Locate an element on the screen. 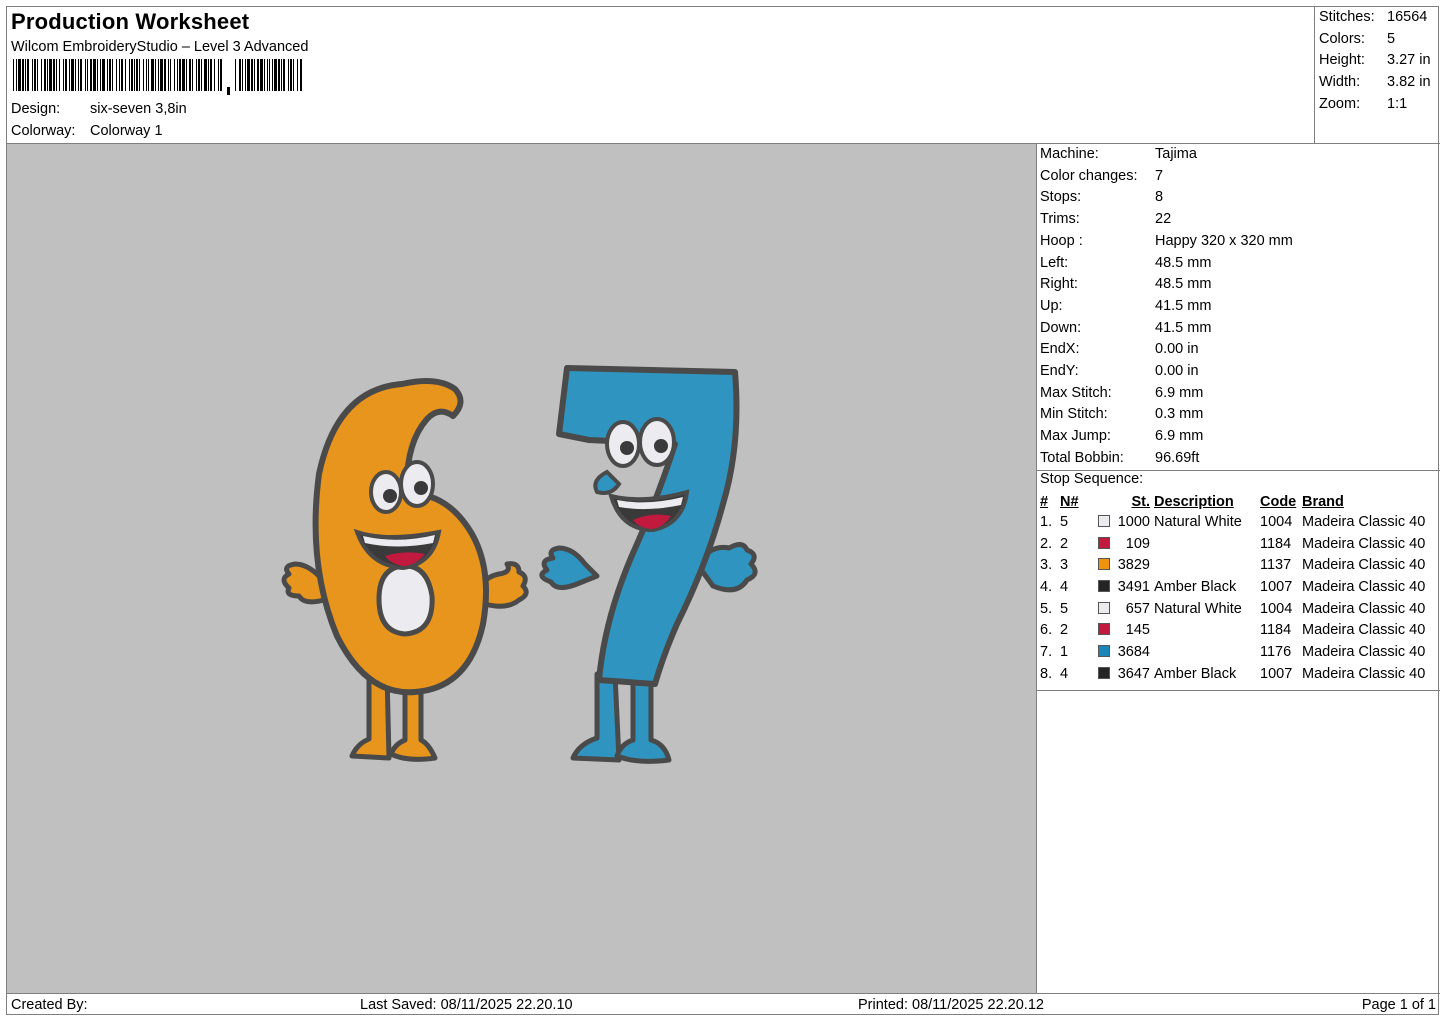  zoom-label: Zoom: is located at coordinates (1340, 104).